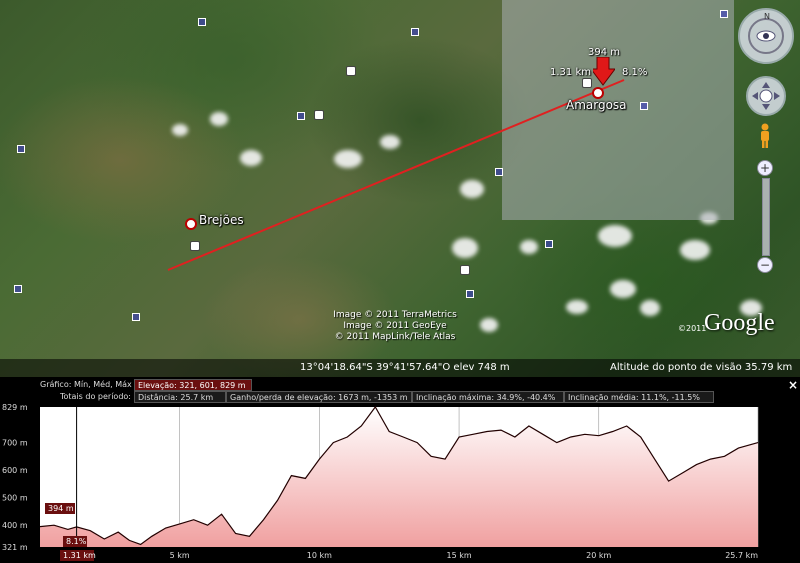 Image resolution: width=800 pixels, height=563 pixels. What do you see at coordinates (76, 541) in the screenshot?
I see `marker-slope: 8.1%` at bounding box center [76, 541].